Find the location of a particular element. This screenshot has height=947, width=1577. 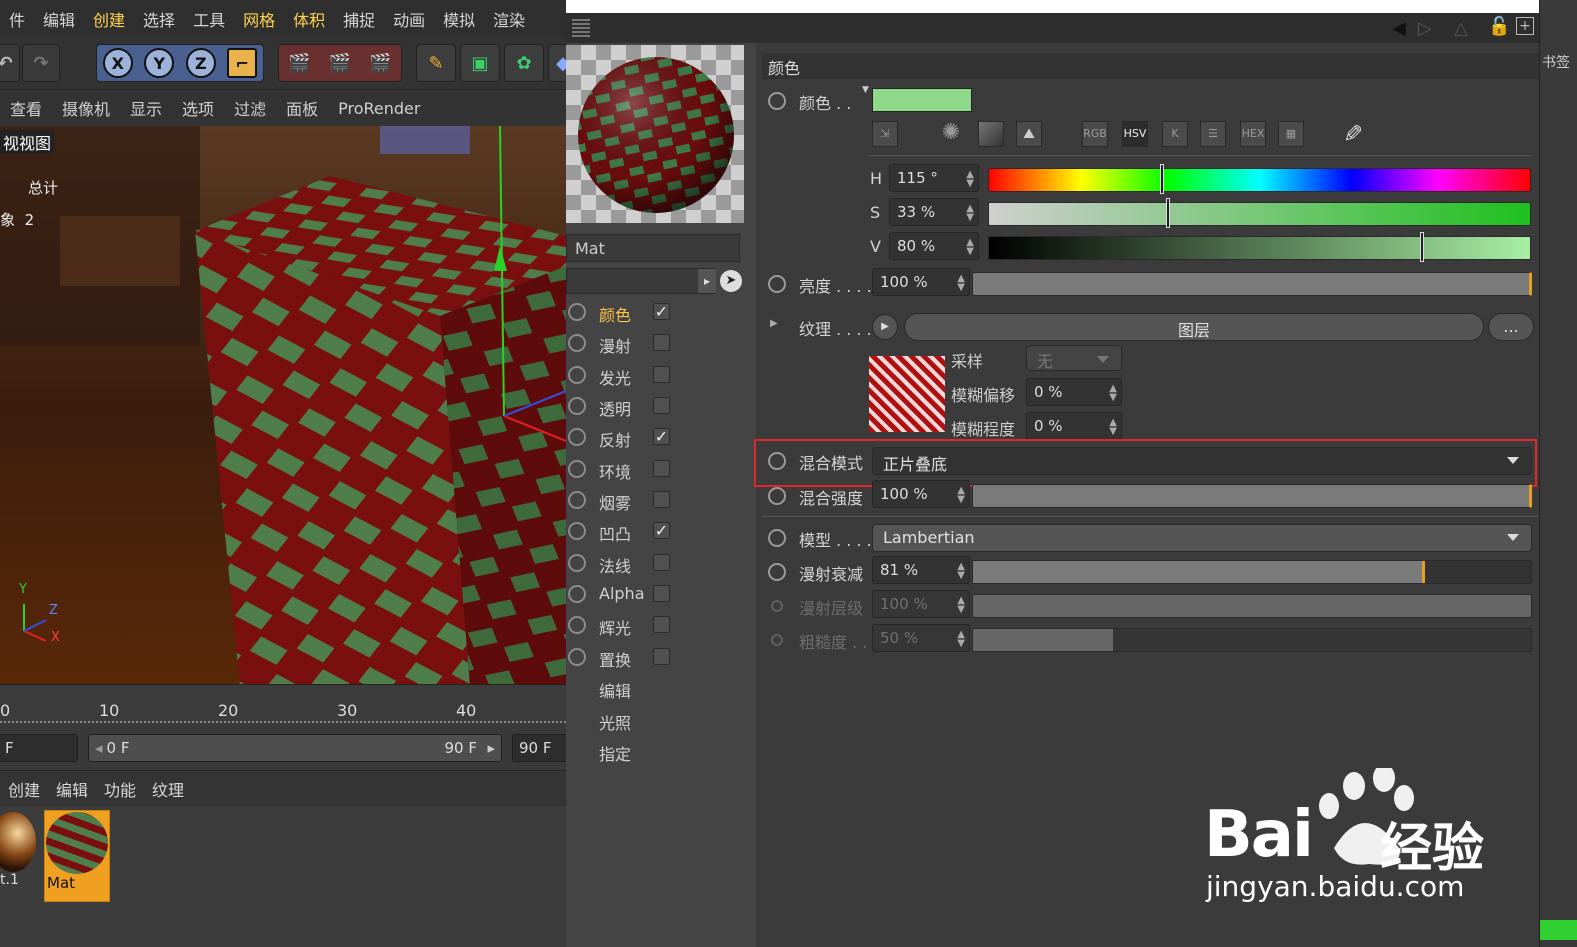

brightness-slider is located at coordinates (1252, 284).